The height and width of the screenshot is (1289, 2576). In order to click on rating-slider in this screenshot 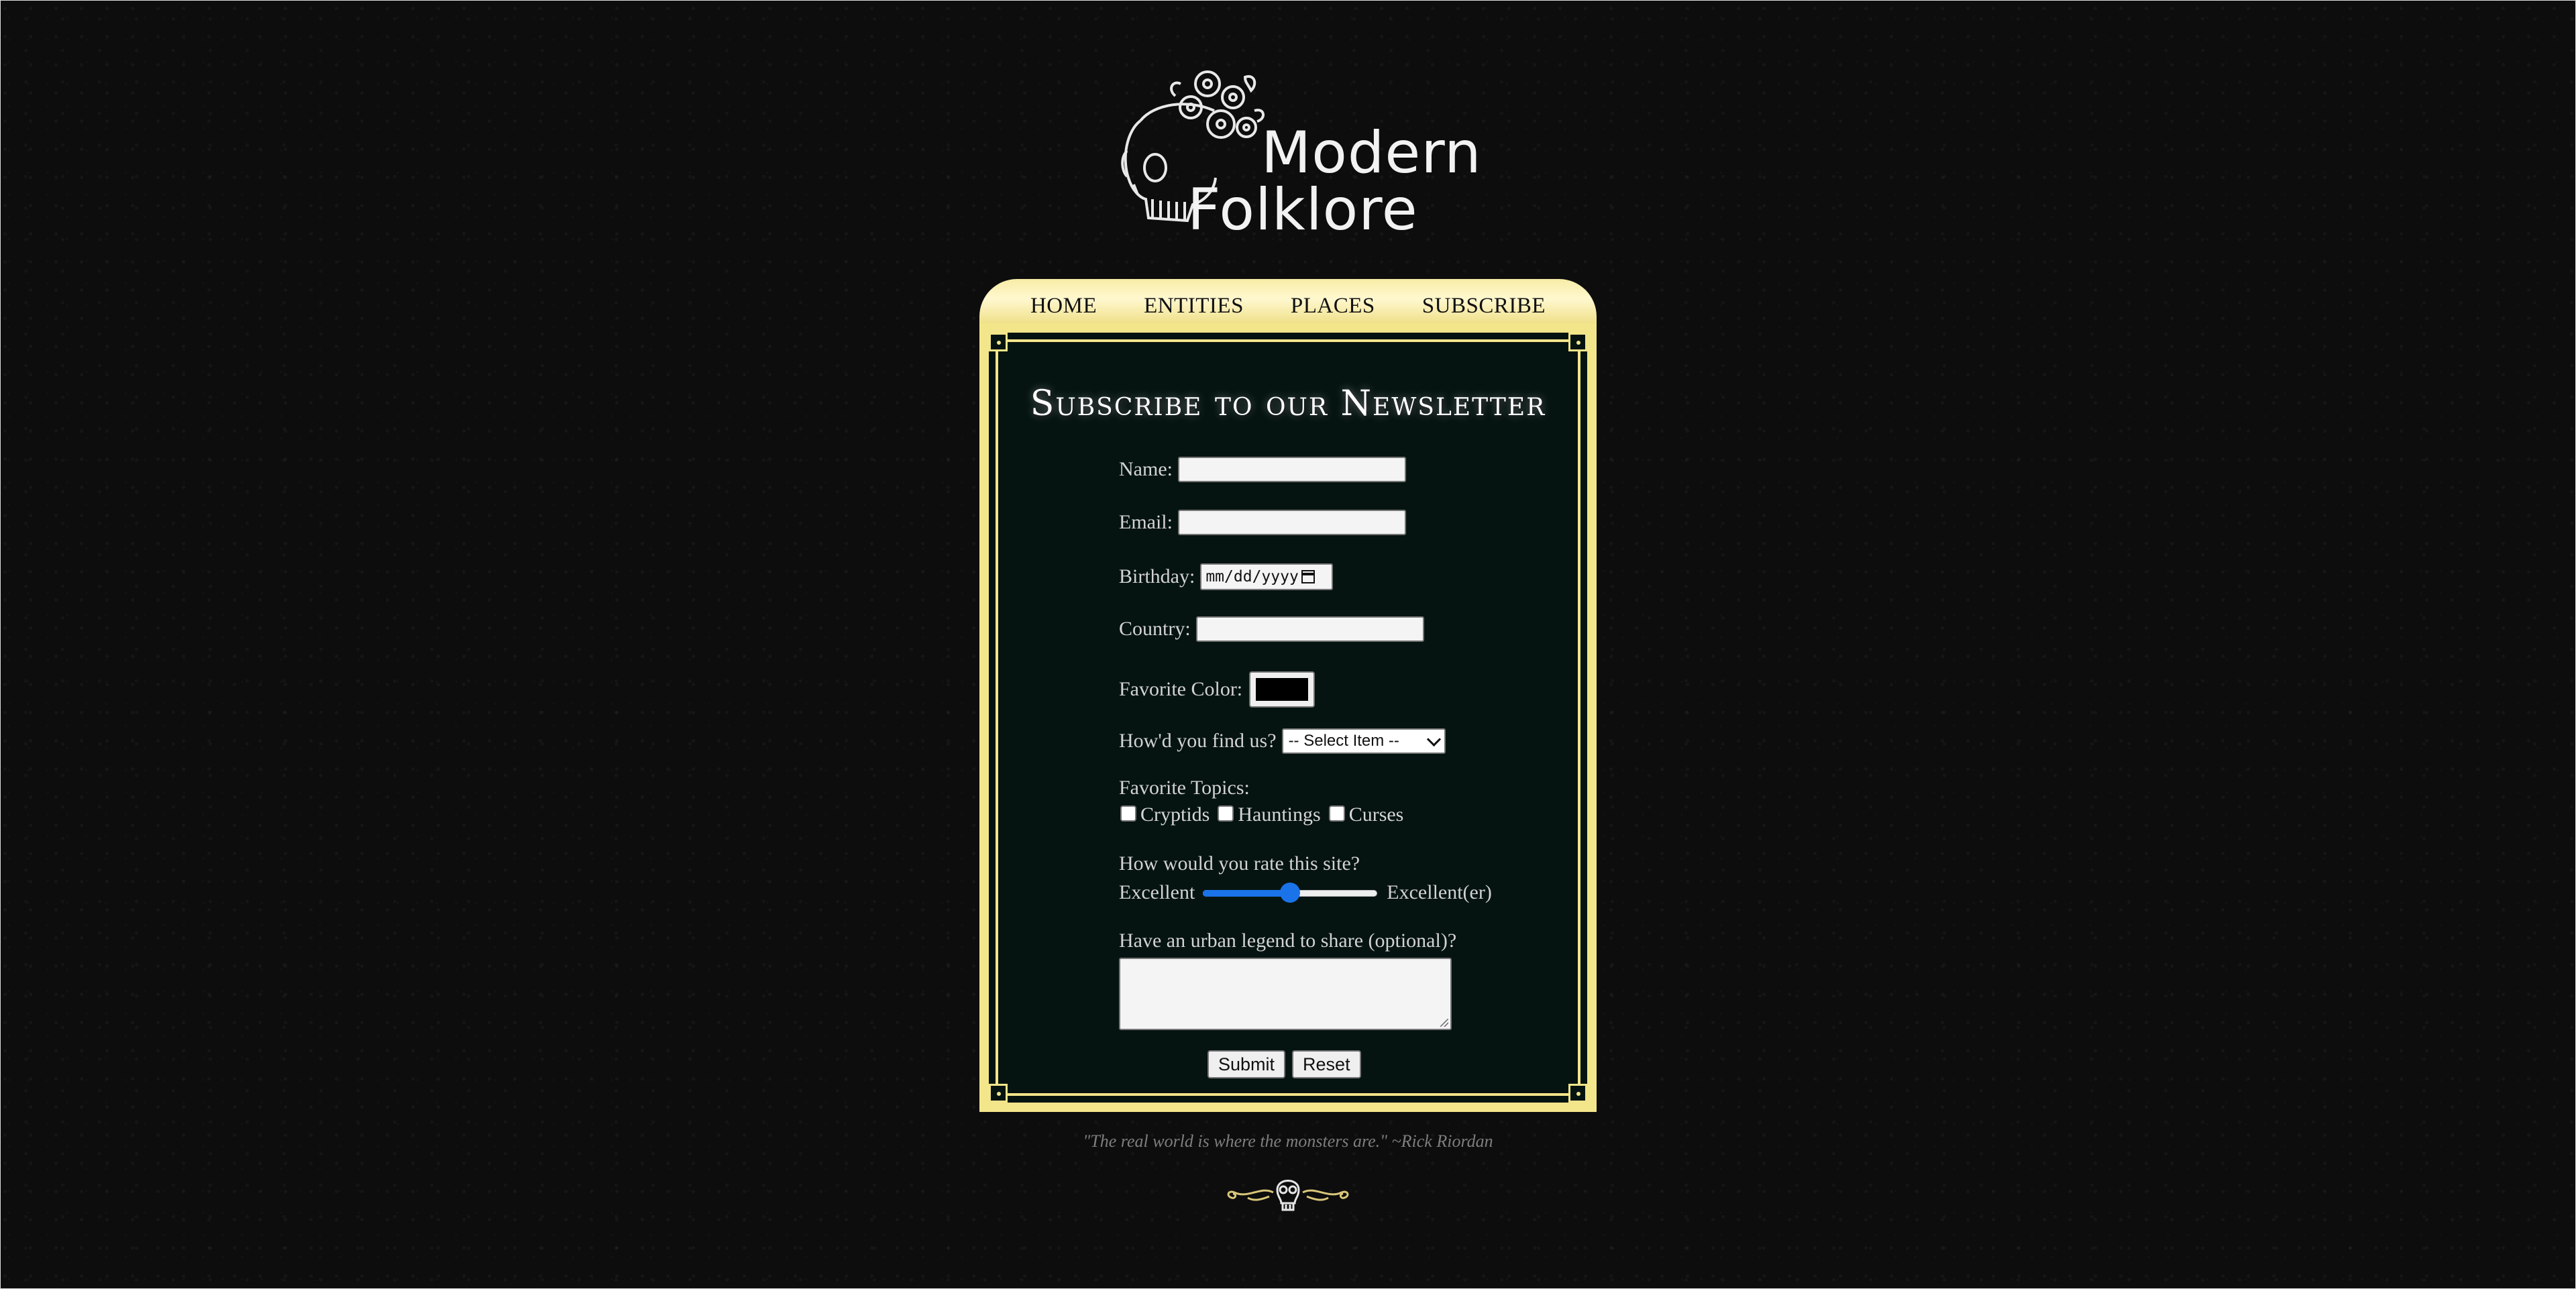, I will do `click(1290, 893)`.